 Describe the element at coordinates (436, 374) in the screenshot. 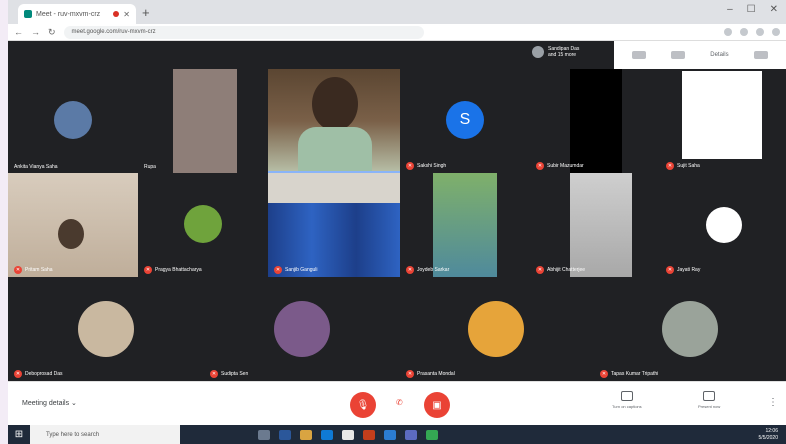

I see `participant-name: Prasanta Mondal` at that location.